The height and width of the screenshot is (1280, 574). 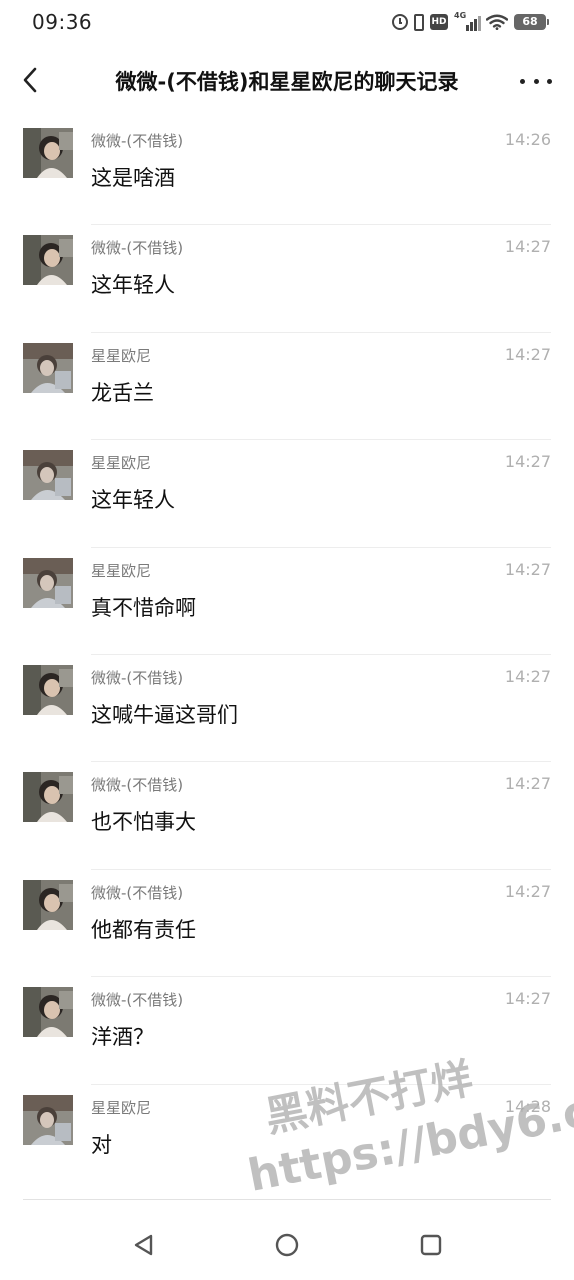 I want to click on system-nav-bar, so click(x=287, y=1245).